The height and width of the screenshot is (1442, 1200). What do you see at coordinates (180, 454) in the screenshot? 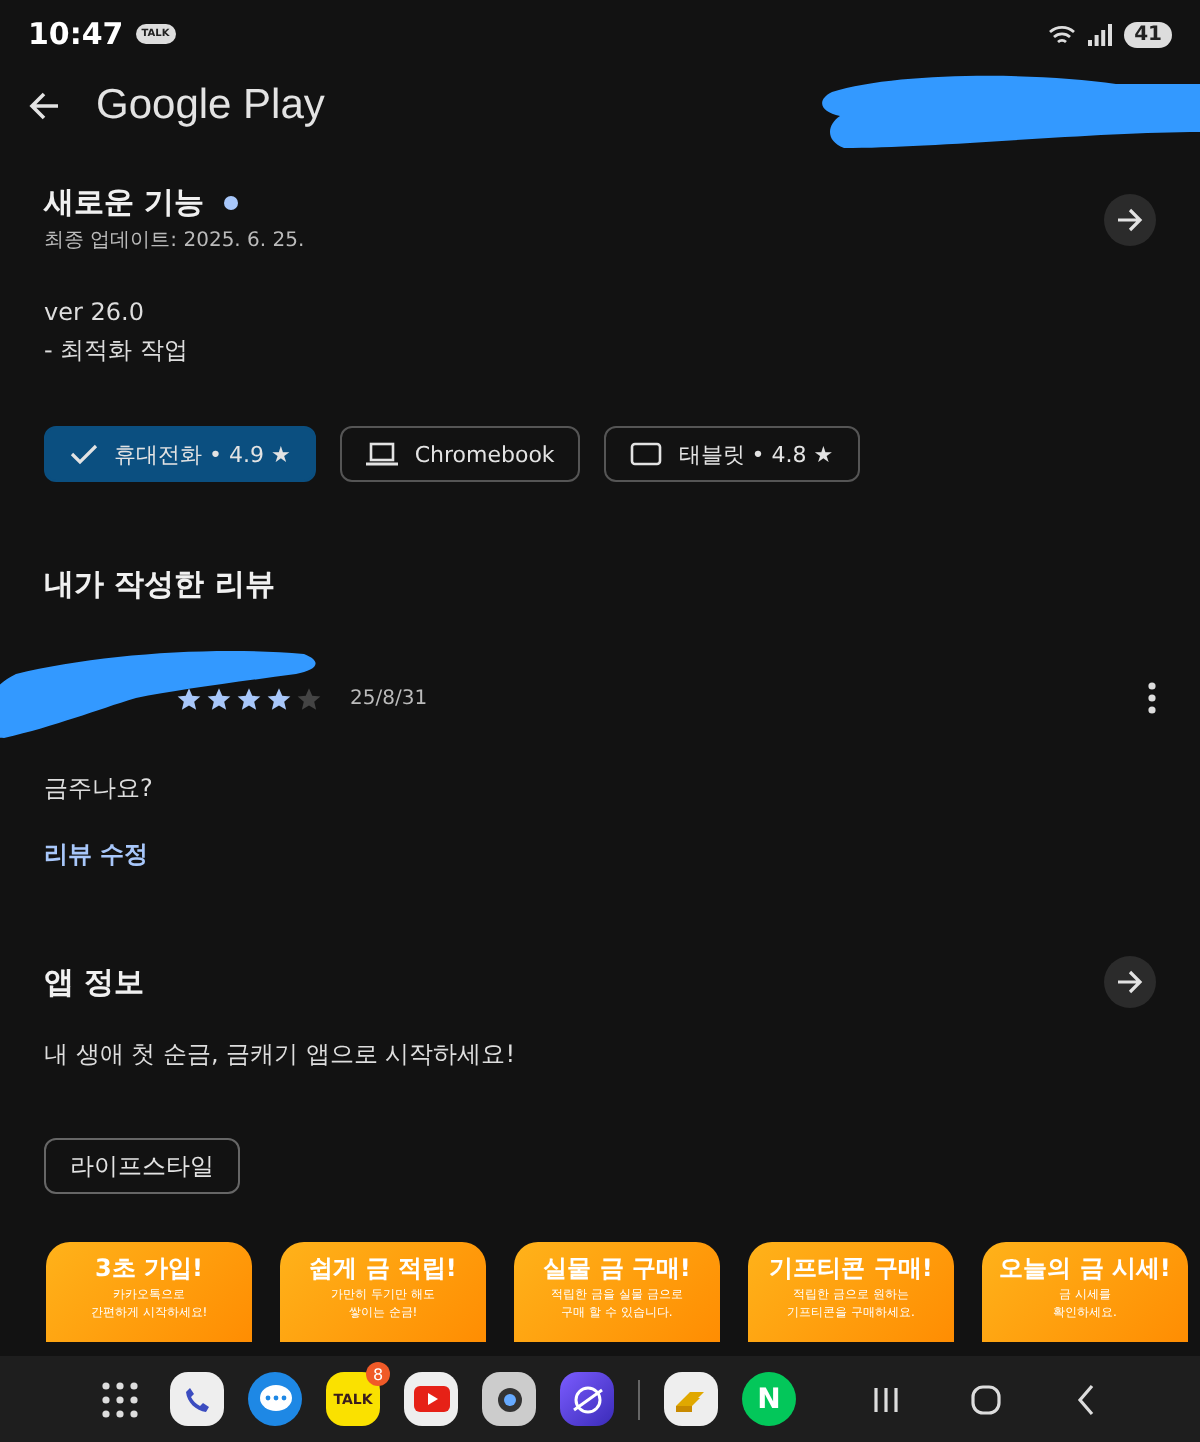
I see `device-filter-chip: 휴대전화 • 4.9 ★` at bounding box center [180, 454].